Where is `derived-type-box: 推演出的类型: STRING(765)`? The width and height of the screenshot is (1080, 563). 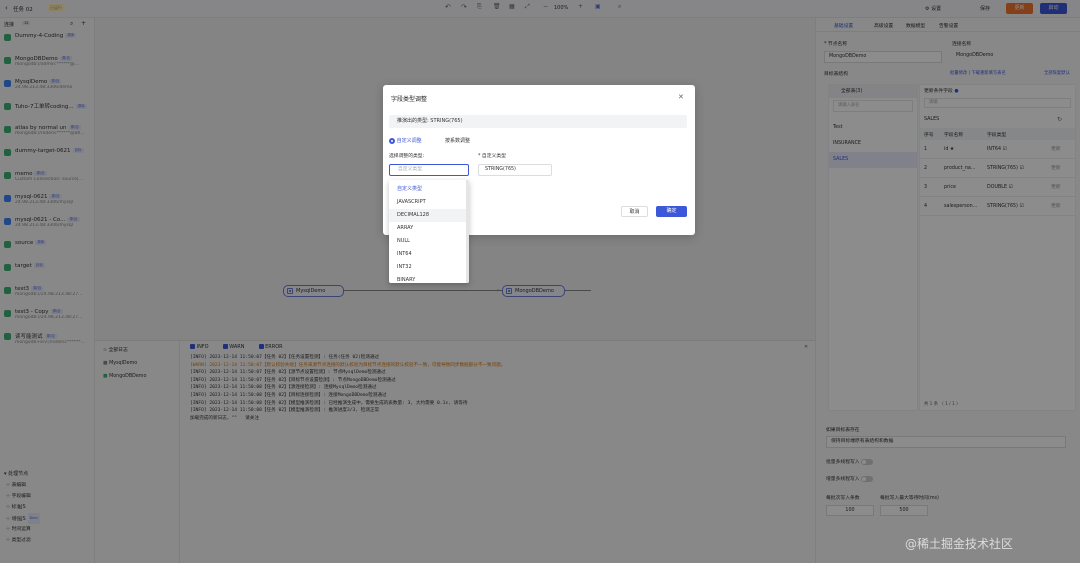 derived-type-box: 推演出的类型: STRING(765) is located at coordinates (538, 121).